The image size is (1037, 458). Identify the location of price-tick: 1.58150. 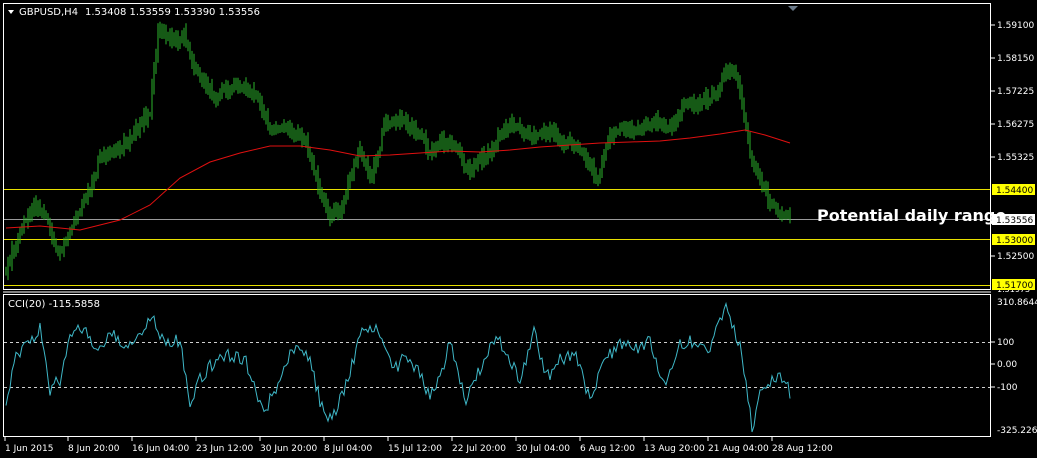
(1015, 59).